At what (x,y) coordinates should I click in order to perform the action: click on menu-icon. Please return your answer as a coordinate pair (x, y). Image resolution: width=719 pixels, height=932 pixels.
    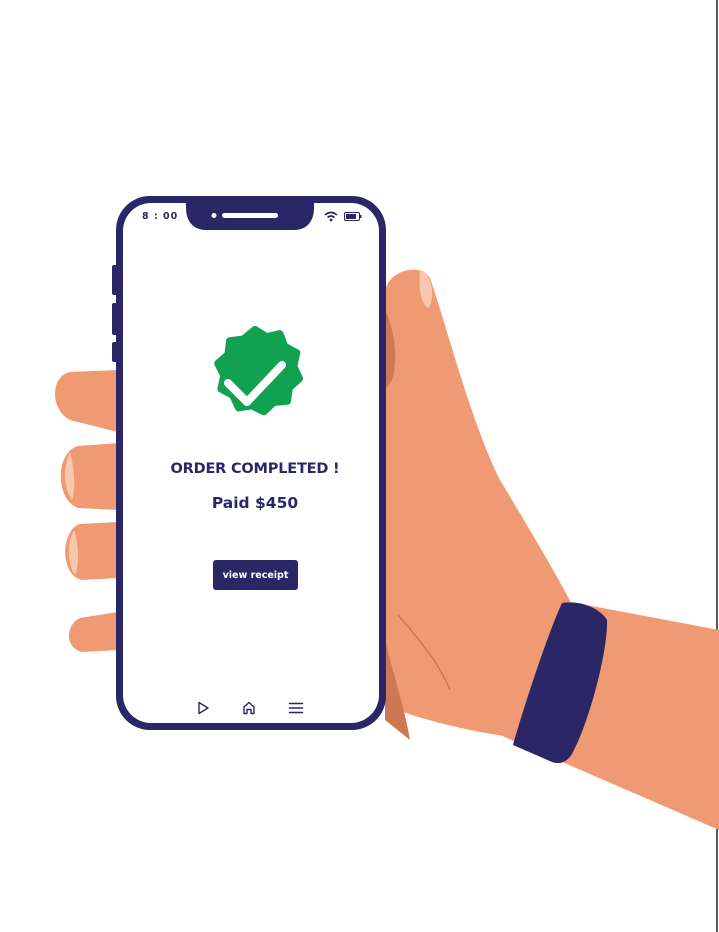
    Looking at the image, I should click on (296, 708).